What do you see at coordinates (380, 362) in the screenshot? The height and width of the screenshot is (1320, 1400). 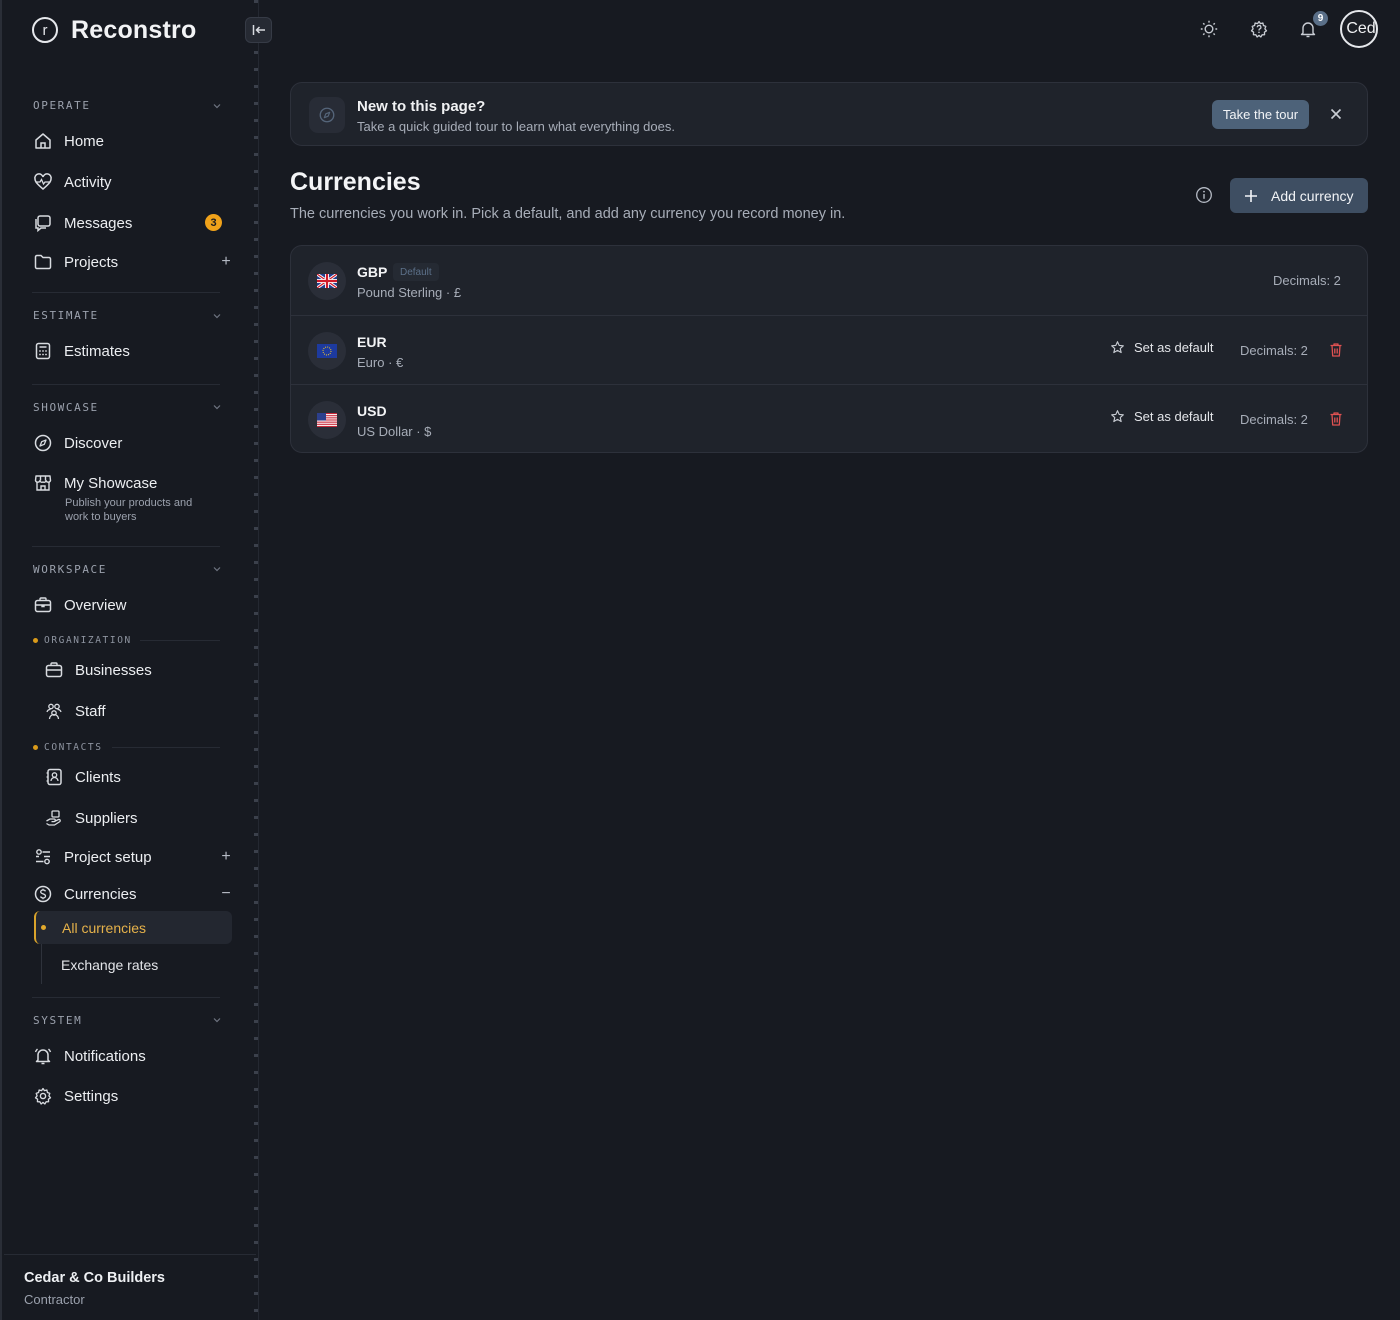 I see `currency-name: Euro · €` at bounding box center [380, 362].